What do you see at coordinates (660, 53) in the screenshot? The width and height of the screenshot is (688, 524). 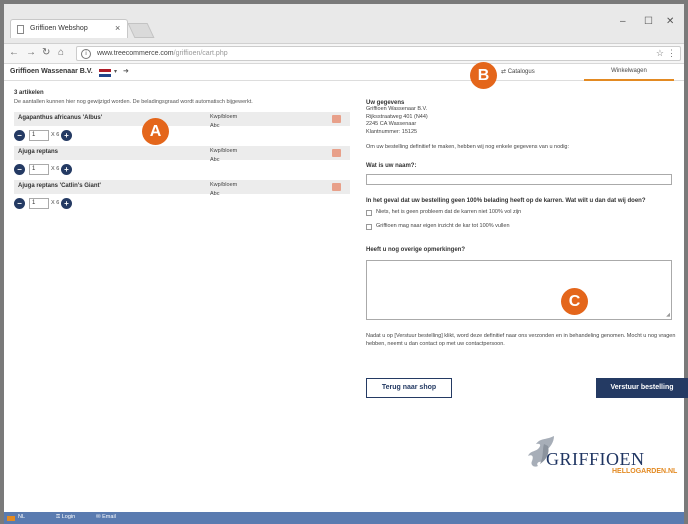 I see `bookmark-star-icon: ☆` at bounding box center [660, 53].